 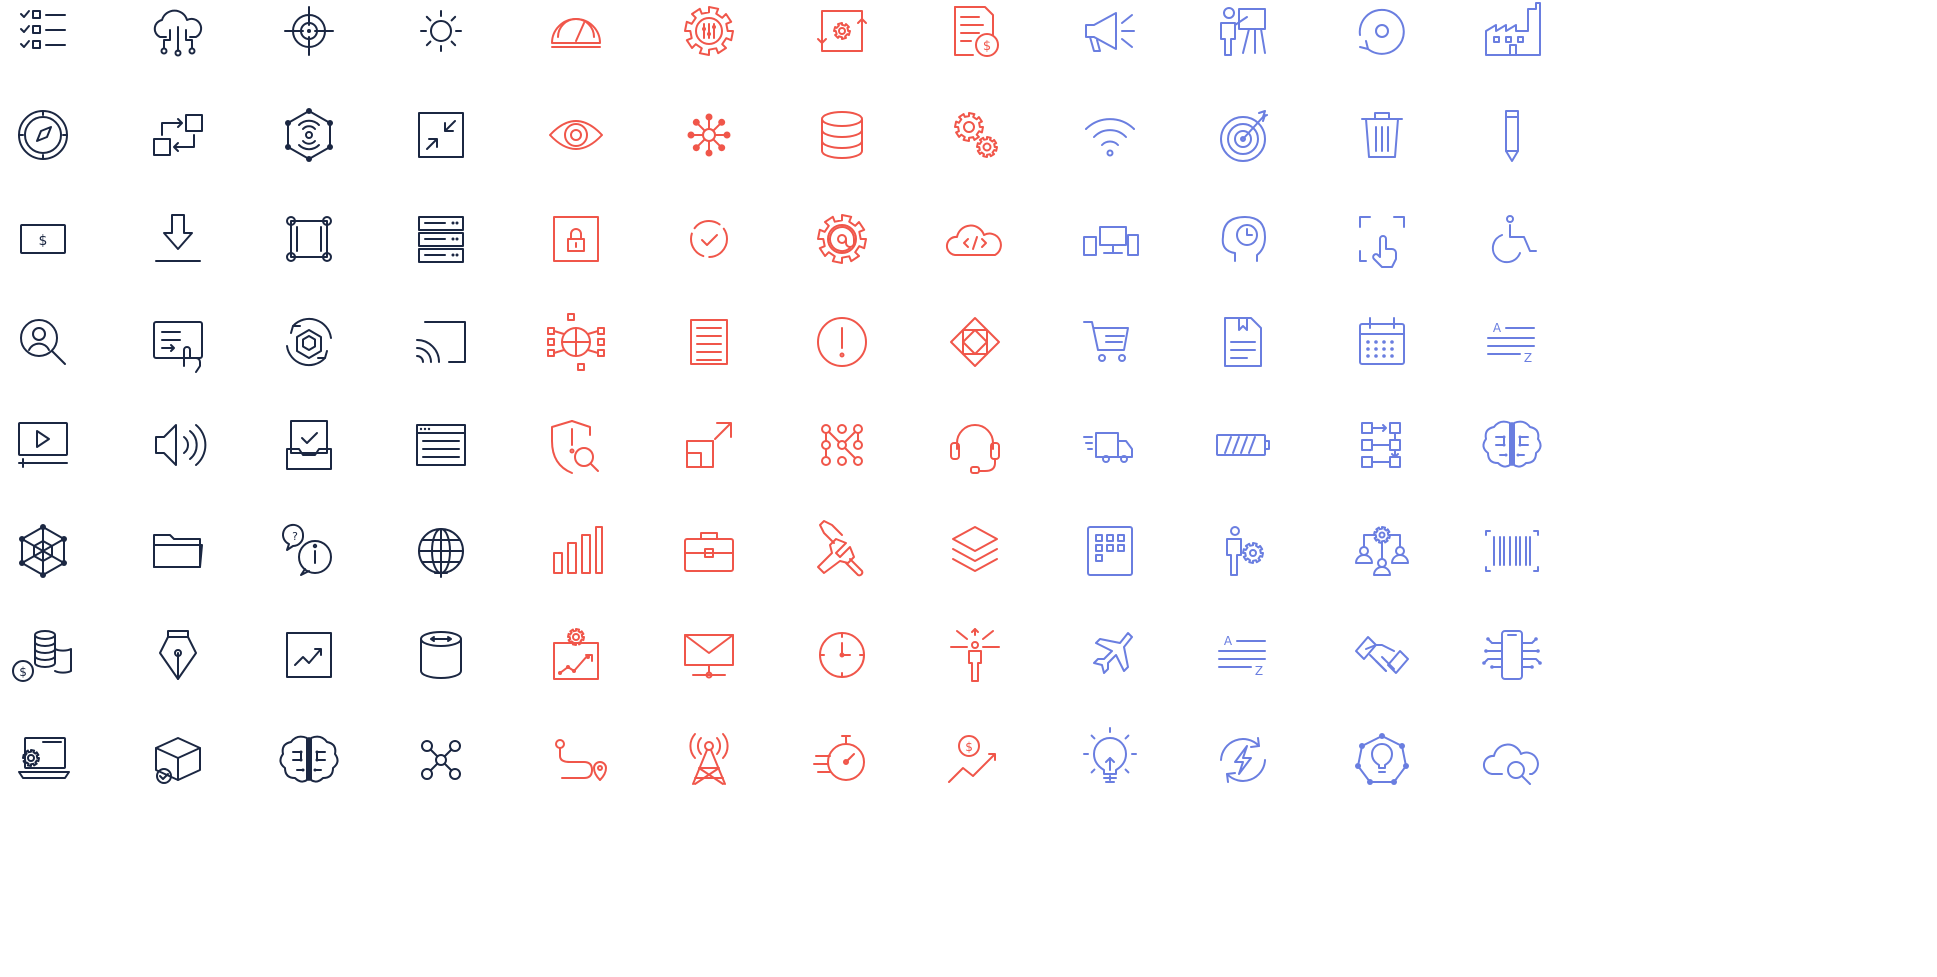 I want to click on shield-search-icon, so click(x=576, y=445).